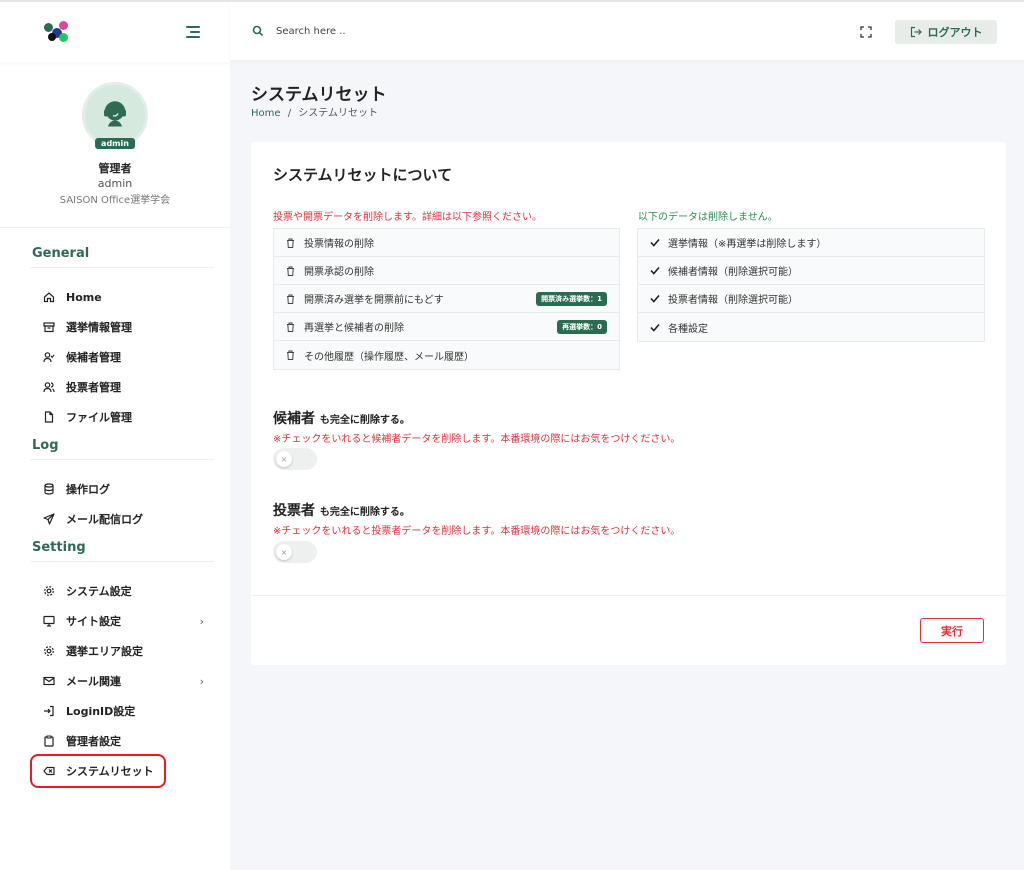 The height and width of the screenshot is (870, 1024). Describe the element at coordinates (374, 300) in the screenshot. I see `list-item-label: 開票済み選挙を開票前にもどす` at that location.